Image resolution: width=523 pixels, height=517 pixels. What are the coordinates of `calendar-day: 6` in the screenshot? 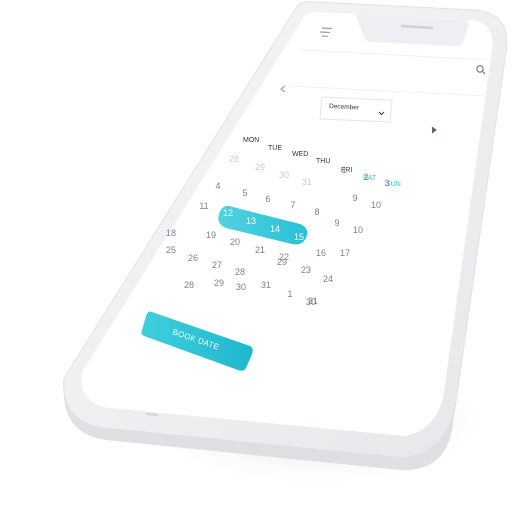 It's located at (267, 199).